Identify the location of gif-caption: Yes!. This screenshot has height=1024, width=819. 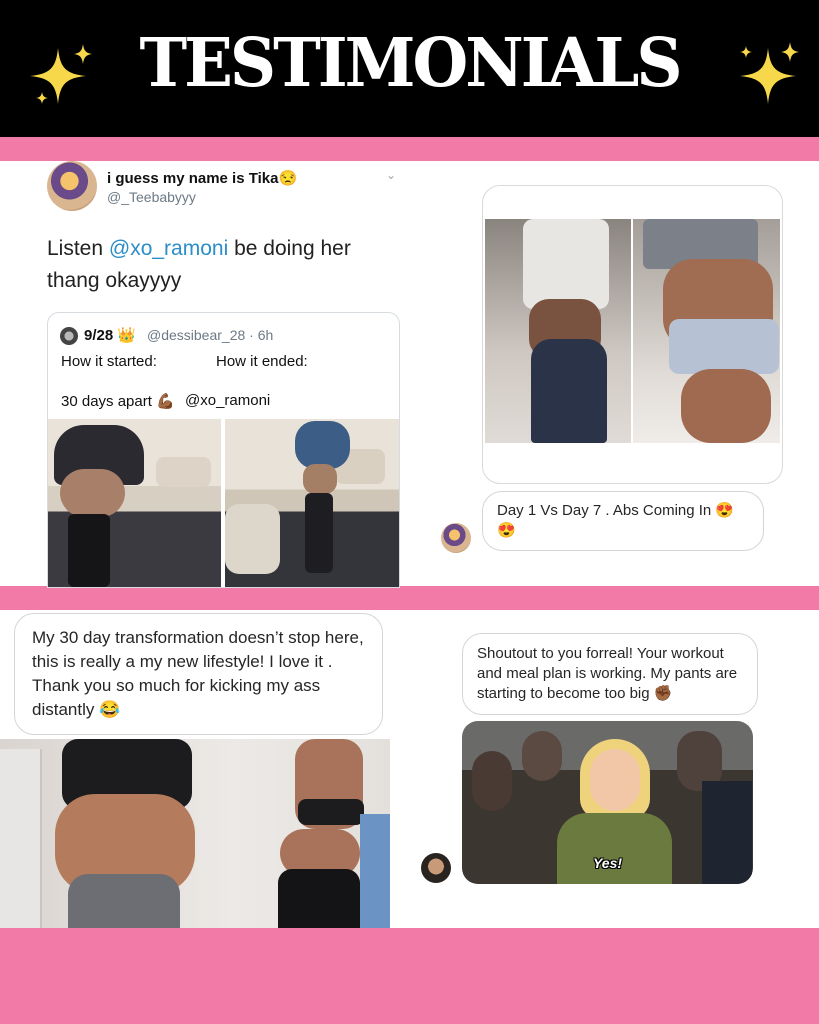
(607, 863).